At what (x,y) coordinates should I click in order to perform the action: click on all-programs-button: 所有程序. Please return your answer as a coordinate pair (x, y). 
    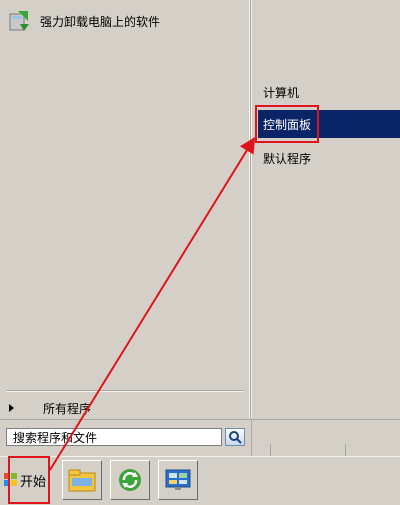
    Looking at the image, I should click on (125, 408).